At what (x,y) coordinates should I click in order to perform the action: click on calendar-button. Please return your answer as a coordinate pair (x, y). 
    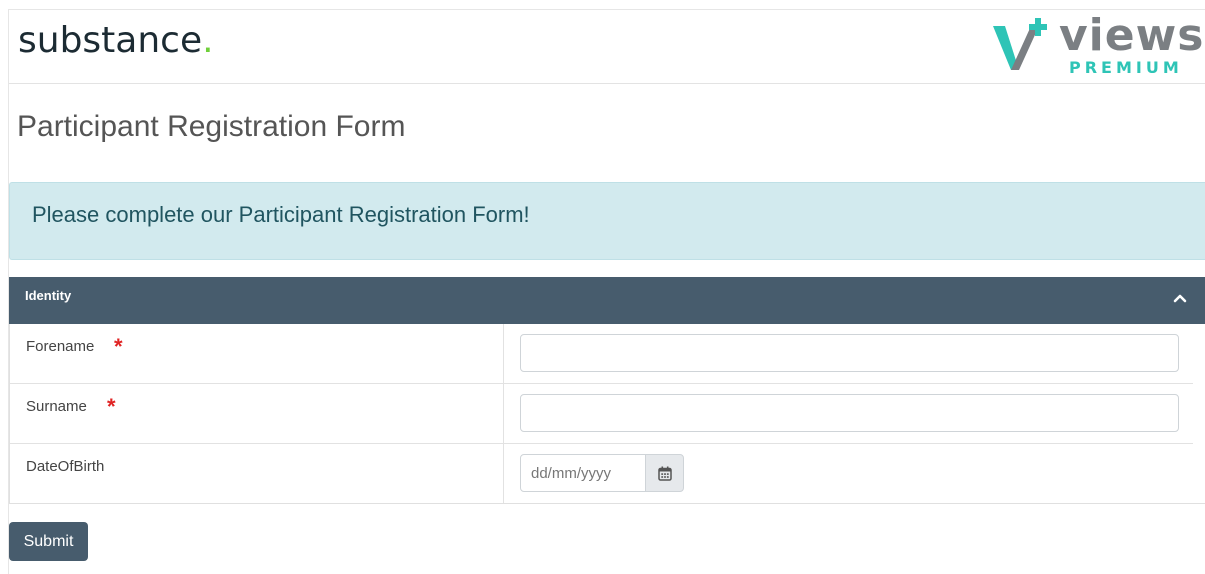
    Looking at the image, I should click on (664, 473).